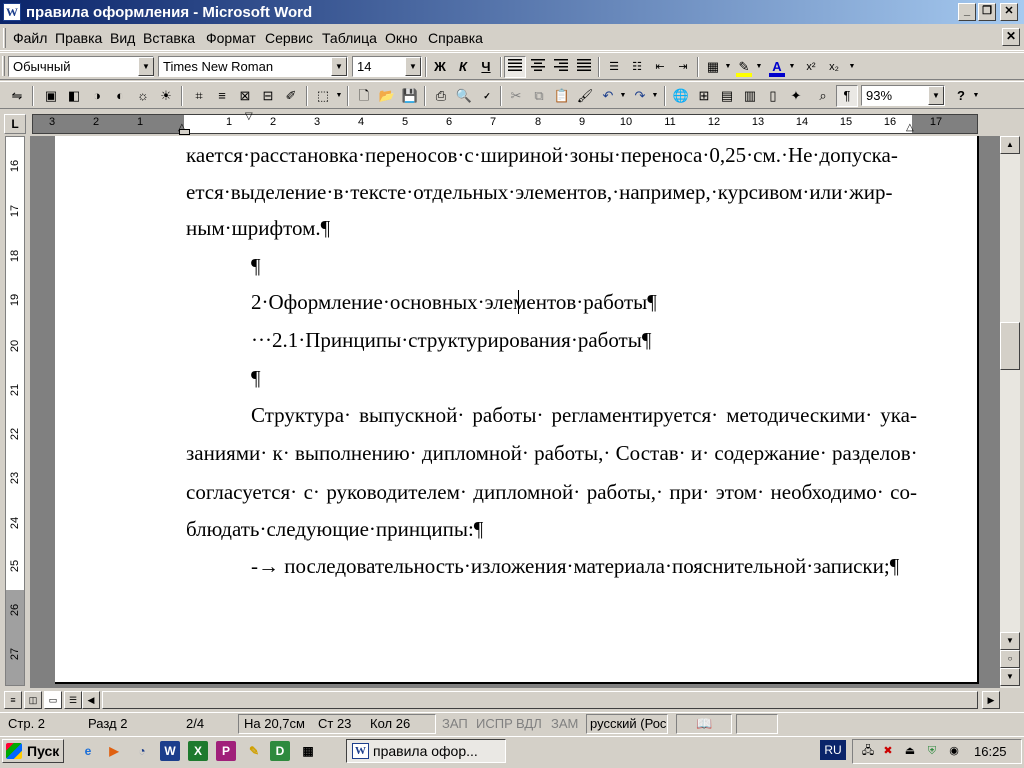 The height and width of the screenshot is (768, 1024). Describe the element at coordinates (561, 67) in the screenshot. I see `align-right-button` at that location.